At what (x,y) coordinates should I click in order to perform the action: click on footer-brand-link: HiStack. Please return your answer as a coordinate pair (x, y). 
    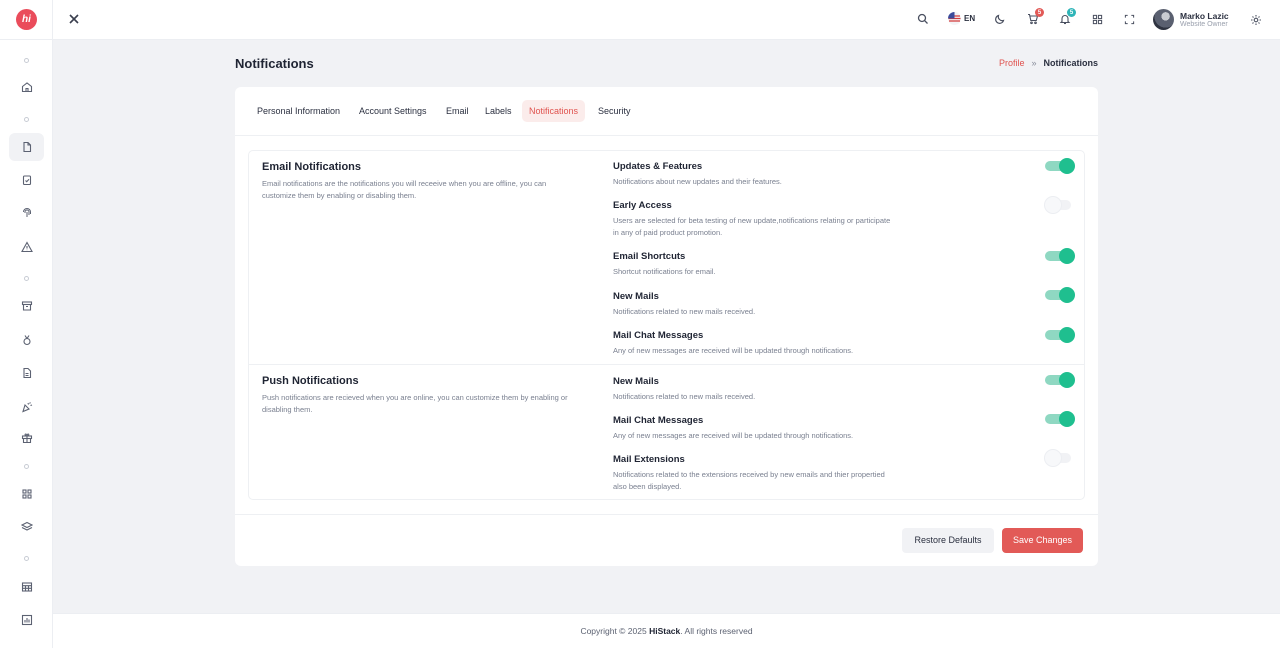
    Looking at the image, I should click on (664, 631).